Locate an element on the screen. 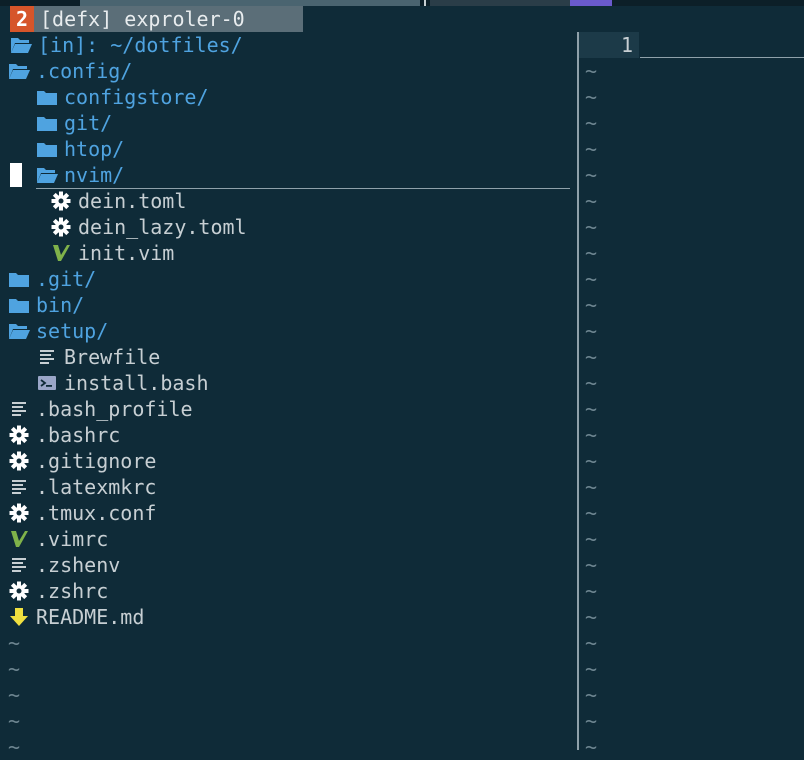  tree-file-item: Brewfile is located at coordinates (98, 357).